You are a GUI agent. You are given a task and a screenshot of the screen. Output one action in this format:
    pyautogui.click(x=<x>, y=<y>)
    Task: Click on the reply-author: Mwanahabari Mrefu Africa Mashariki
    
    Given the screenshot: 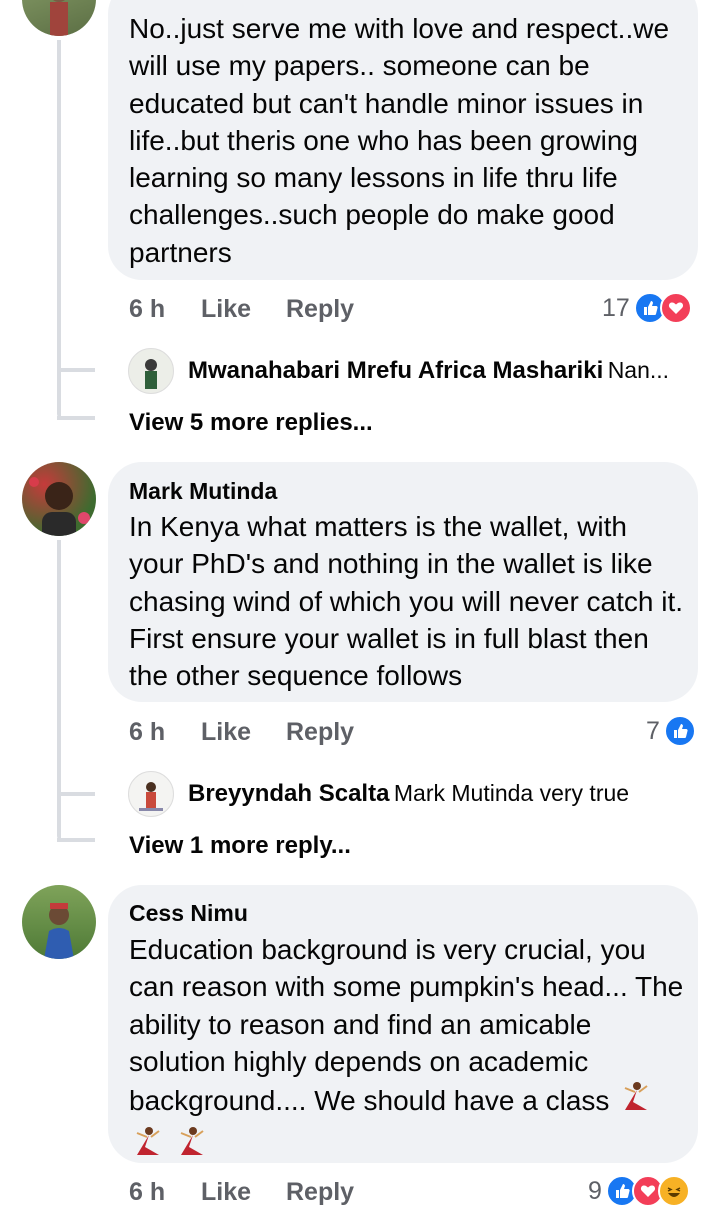 What is the action you would take?
    pyautogui.click(x=396, y=370)
    